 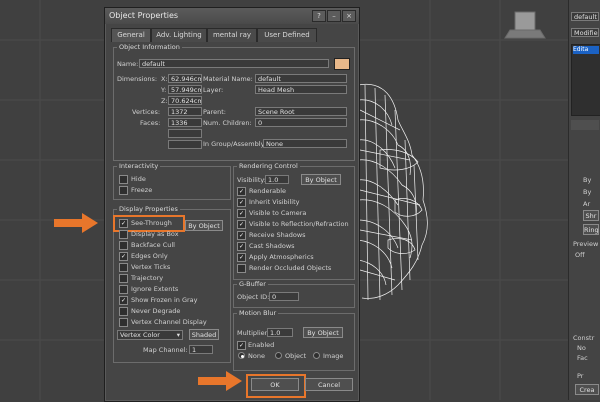 What do you see at coordinates (334, 16) in the screenshot?
I see `minimize-button: –` at bounding box center [334, 16].